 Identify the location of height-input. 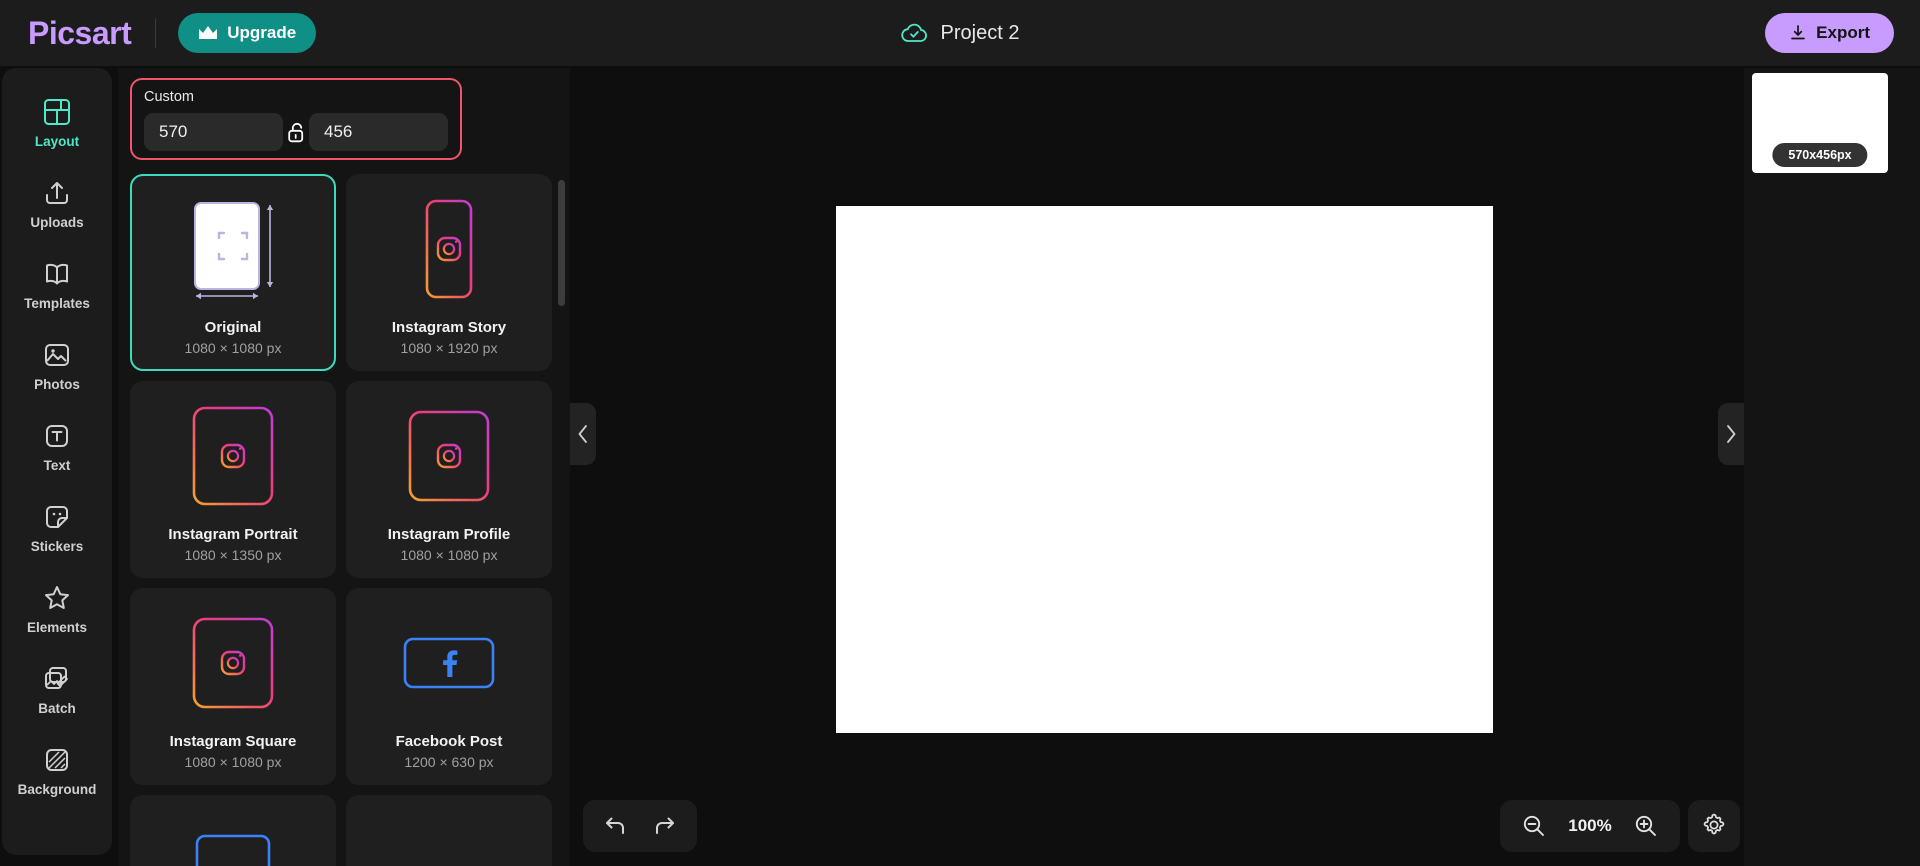
(378, 132).